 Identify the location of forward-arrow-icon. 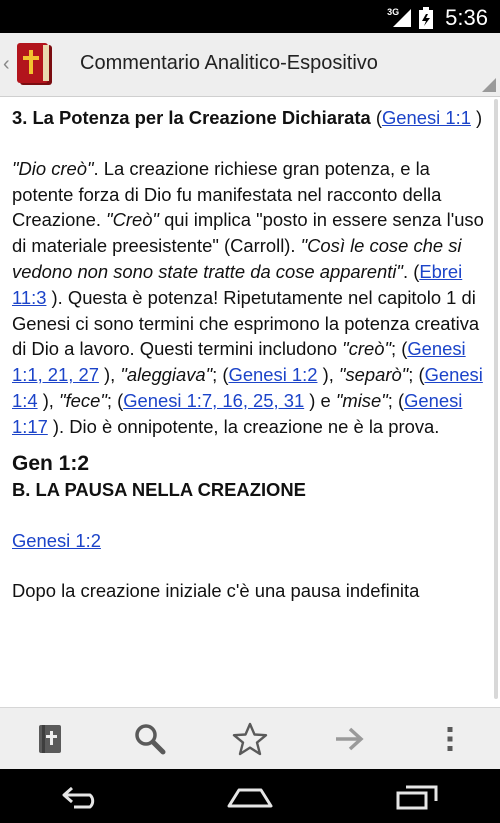
(350, 738).